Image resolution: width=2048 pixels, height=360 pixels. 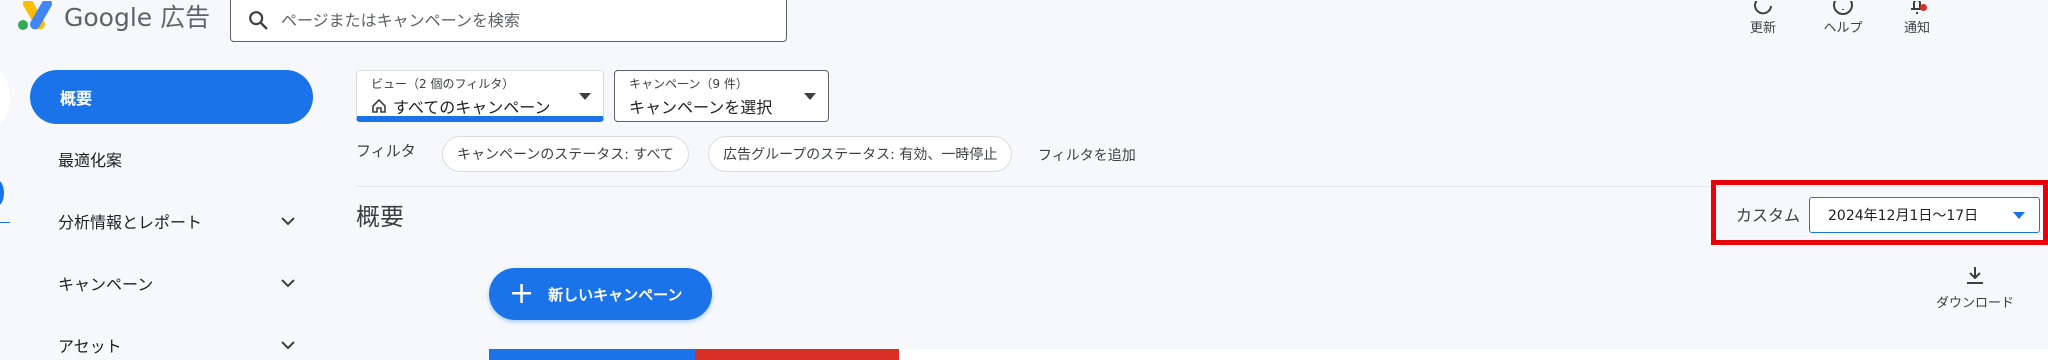 What do you see at coordinates (1843, 28) in the screenshot?
I see `help-label: ヘルプ` at bounding box center [1843, 28].